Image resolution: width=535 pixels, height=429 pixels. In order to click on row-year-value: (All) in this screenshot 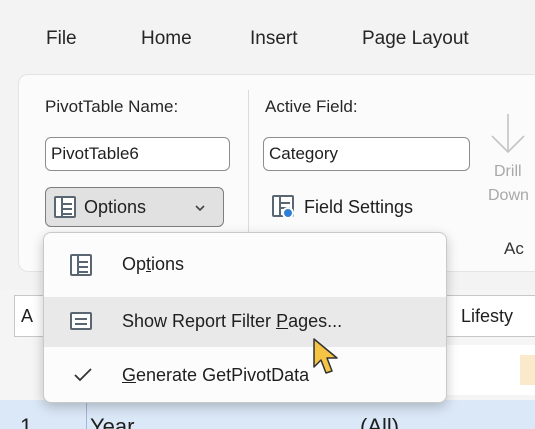, I will do `click(380, 421)`.